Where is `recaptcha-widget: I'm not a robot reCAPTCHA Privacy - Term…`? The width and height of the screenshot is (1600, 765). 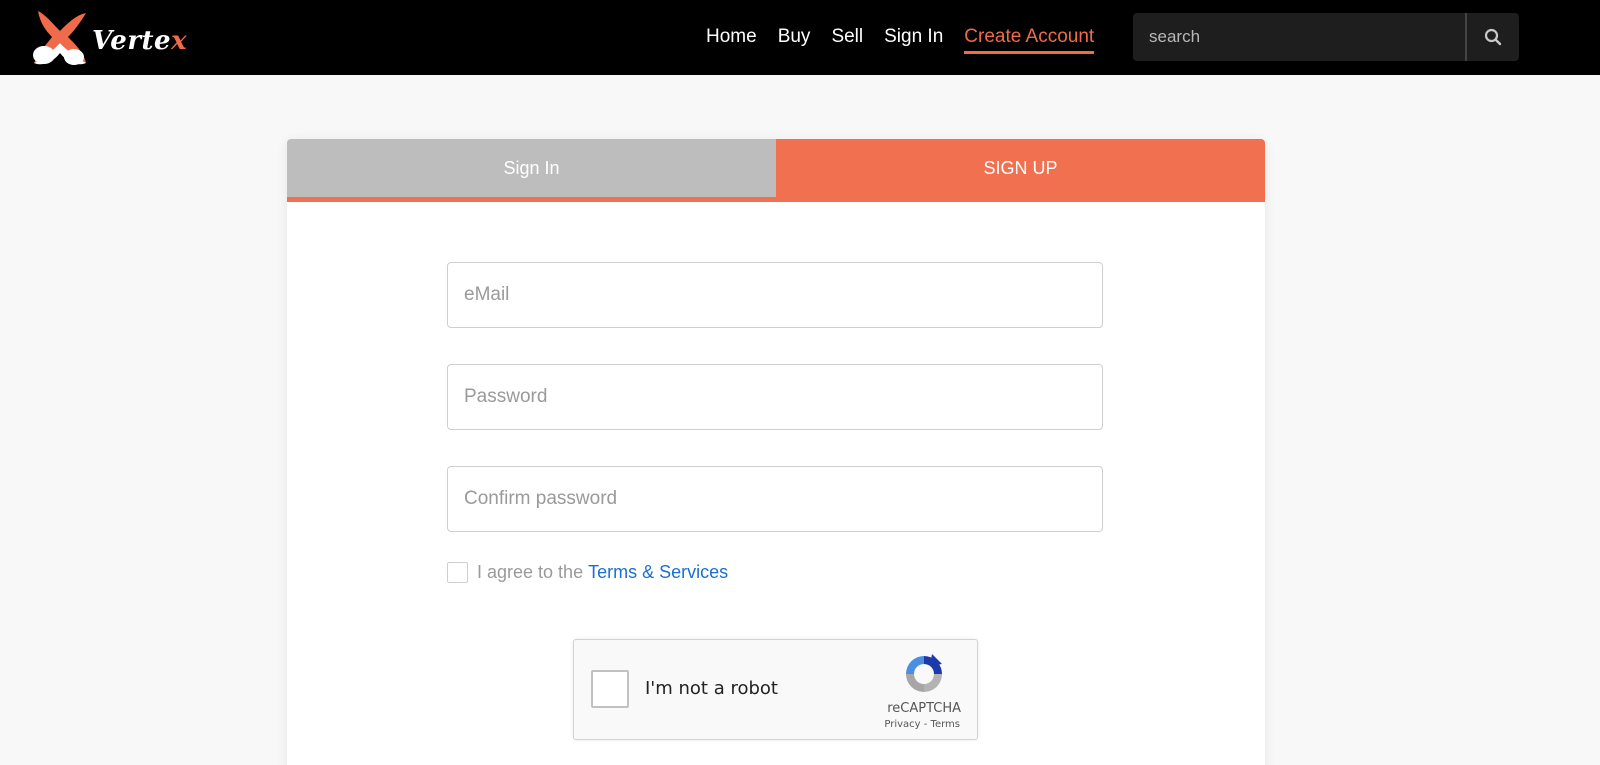 recaptcha-widget: I'm not a robot reCAPTCHA Privacy - Term… is located at coordinates (775, 689).